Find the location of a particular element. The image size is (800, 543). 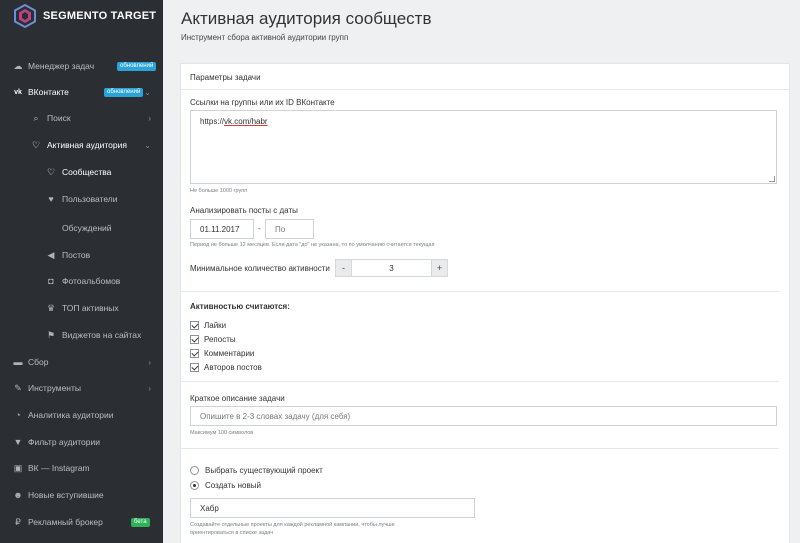

sidebar-item: ▣ ВК — Instagram is located at coordinates (81, 468).